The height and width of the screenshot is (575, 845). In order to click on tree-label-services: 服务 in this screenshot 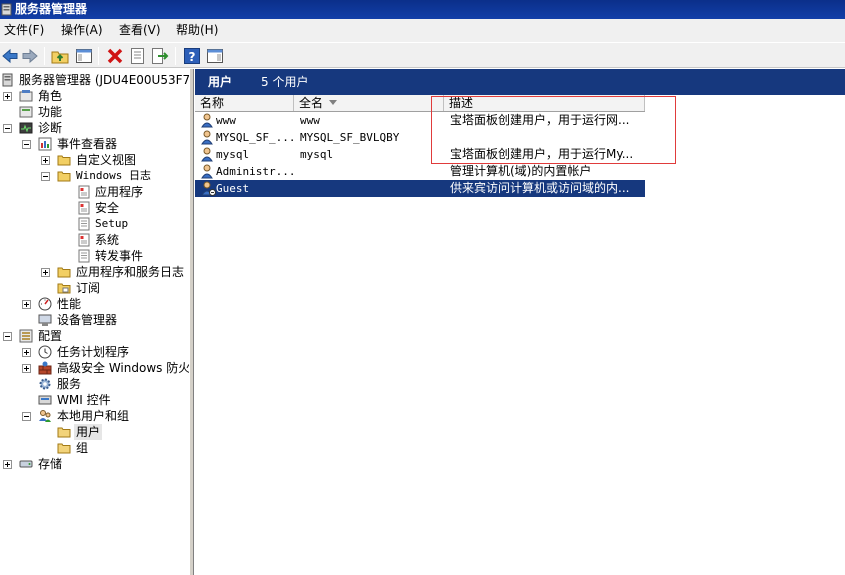, I will do `click(69, 384)`.